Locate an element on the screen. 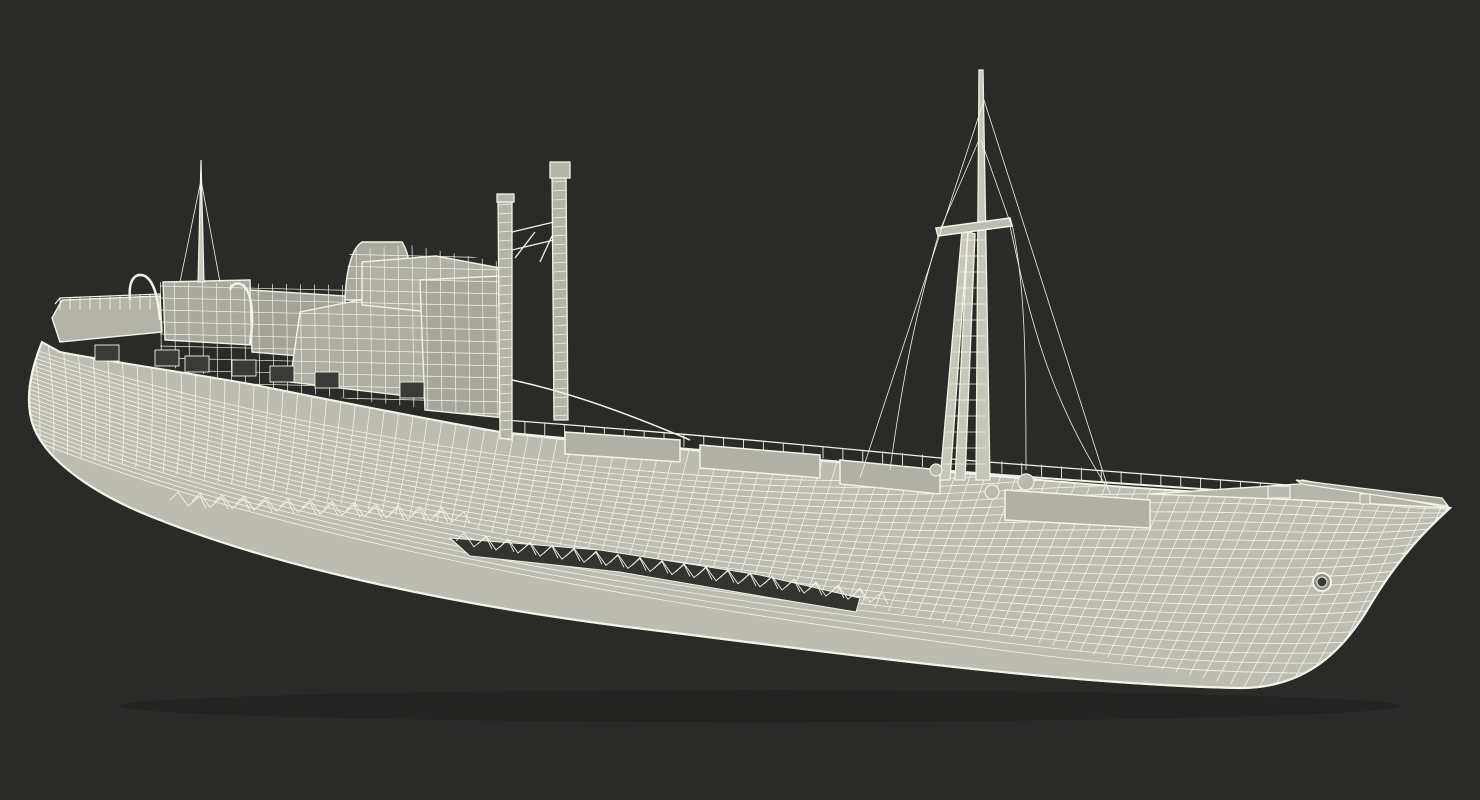 The height and width of the screenshot is (800, 1480). windlass is located at coordinates (1279, 492).